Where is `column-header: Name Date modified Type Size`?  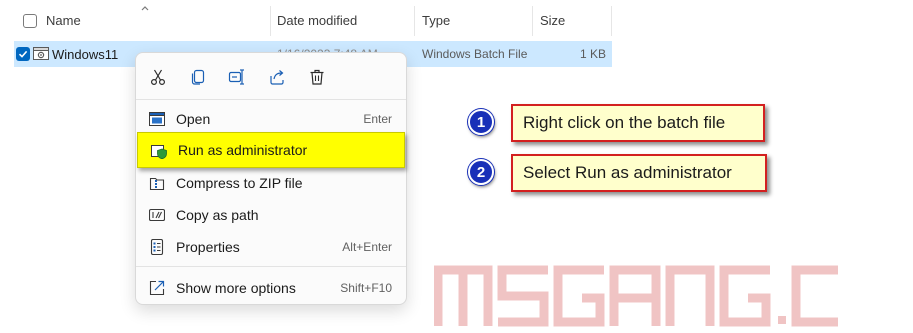
column-header: Name Date modified Type Size is located at coordinates (306, 20).